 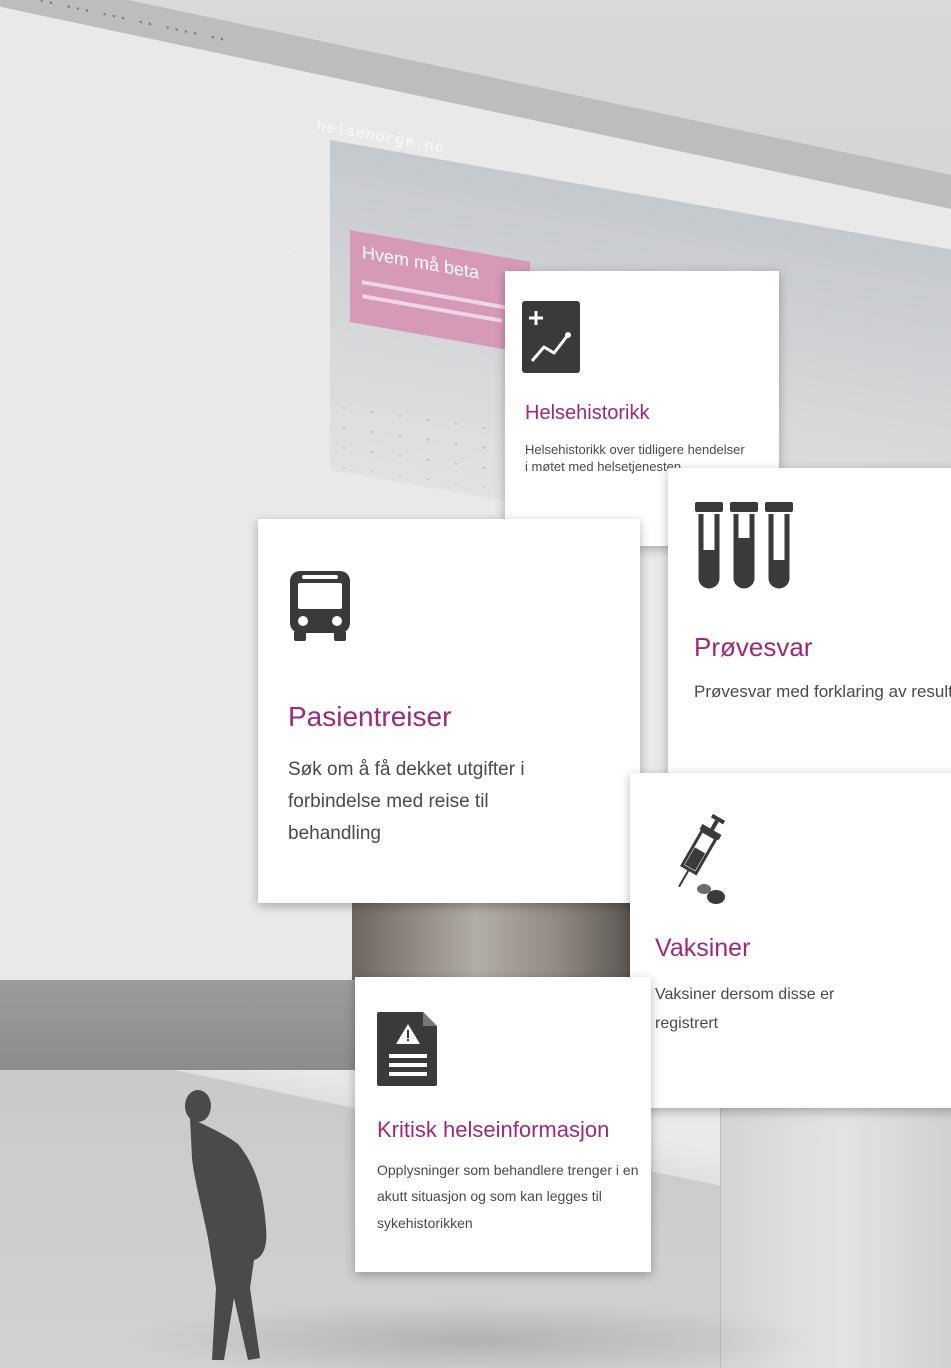 I want to click on card-title: Kritisk helseinformasjon, so click(x=493, y=1129).